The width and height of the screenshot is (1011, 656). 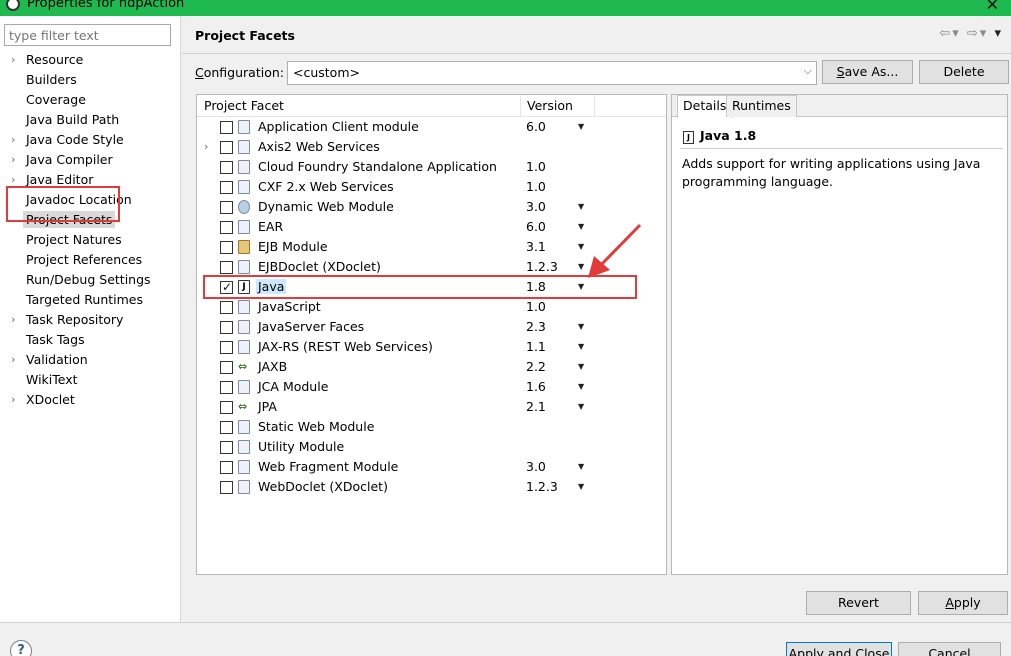 I want to click on tree-item: › Java Code Style, so click(x=90, y=140).